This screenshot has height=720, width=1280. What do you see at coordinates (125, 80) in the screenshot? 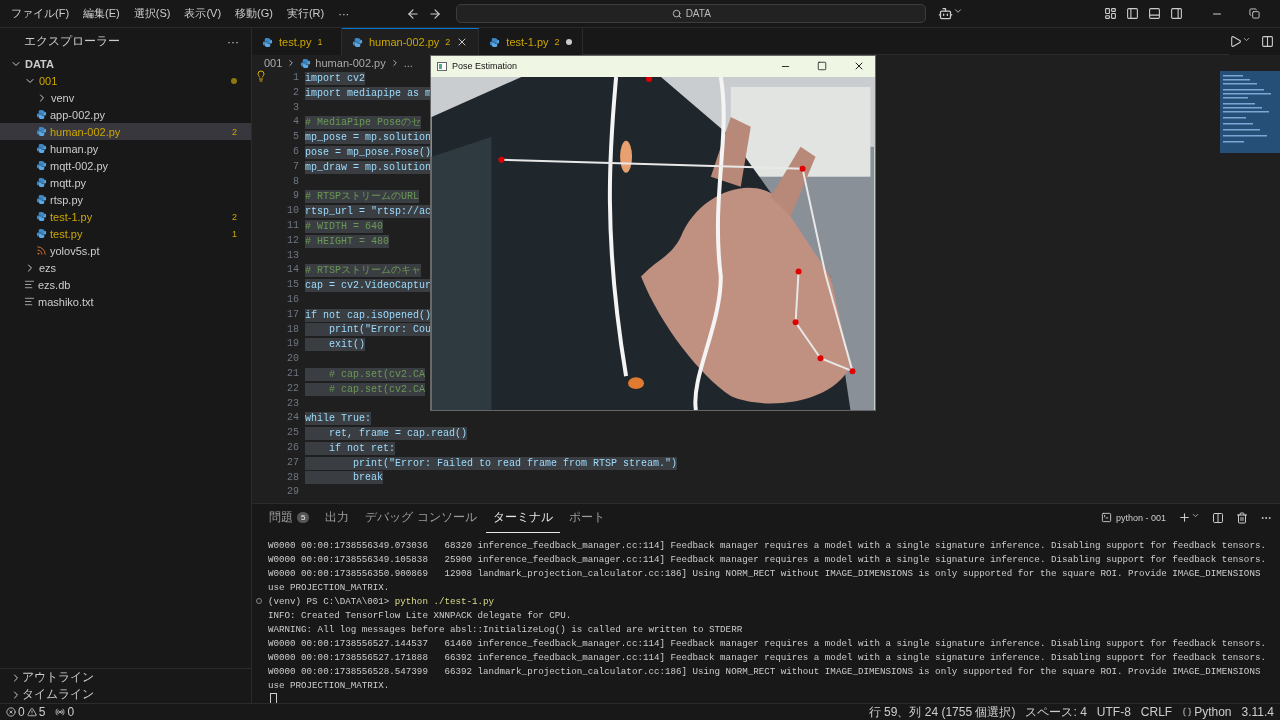
I see `tree-item: 001` at bounding box center [125, 80].